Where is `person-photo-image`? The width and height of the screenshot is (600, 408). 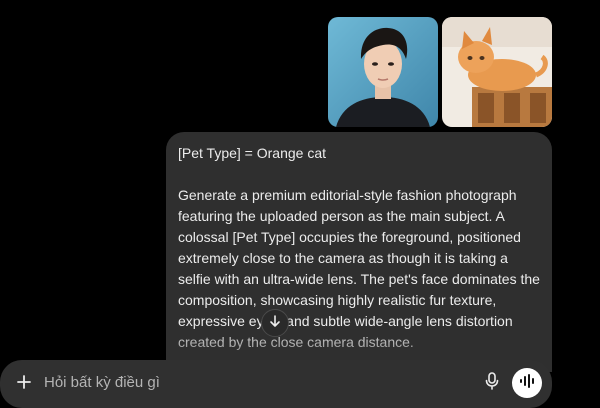 person-photo-image is located at coordinates (383, 72).